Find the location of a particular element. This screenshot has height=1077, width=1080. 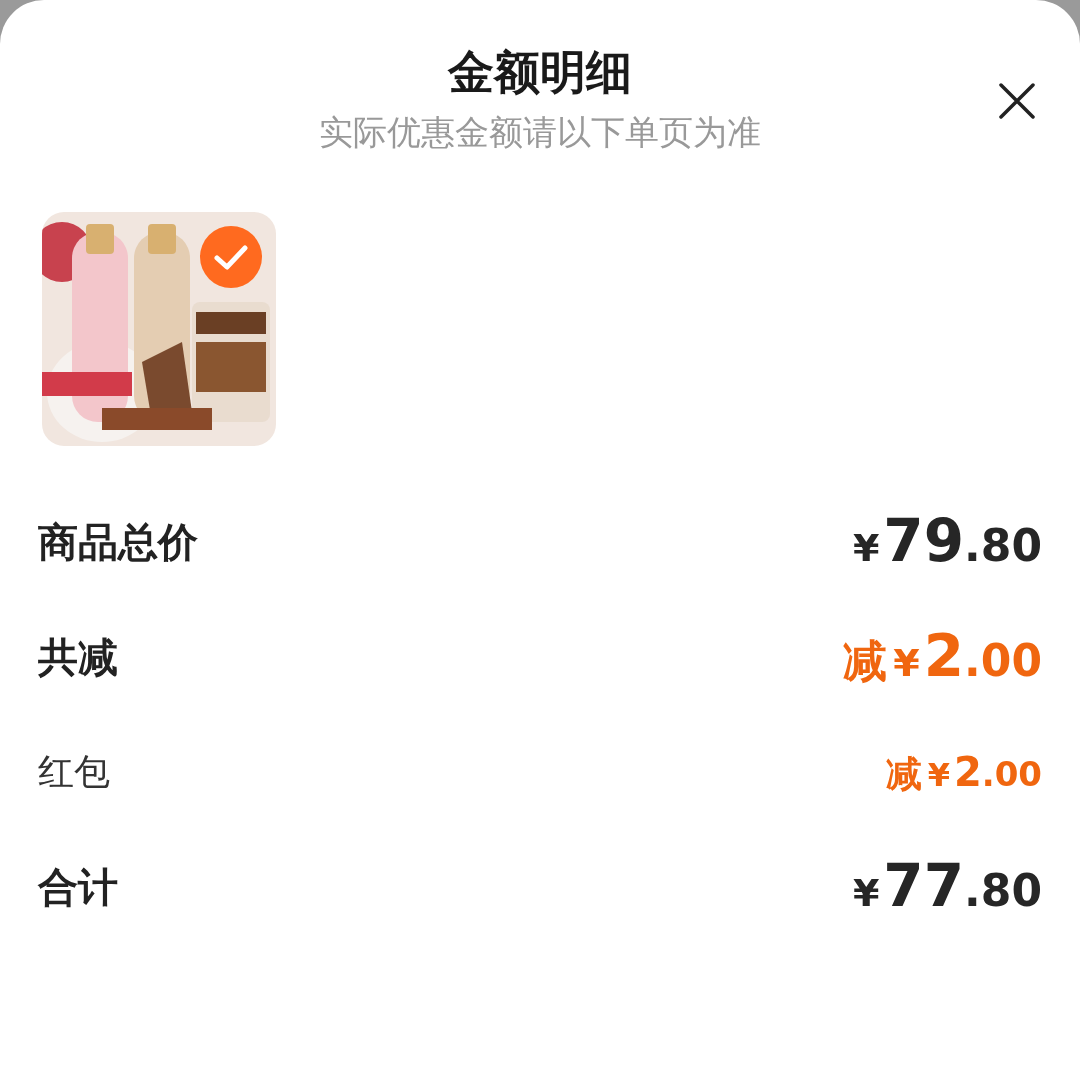

row-label: 商品总价 is located at coordinates (118, 542).